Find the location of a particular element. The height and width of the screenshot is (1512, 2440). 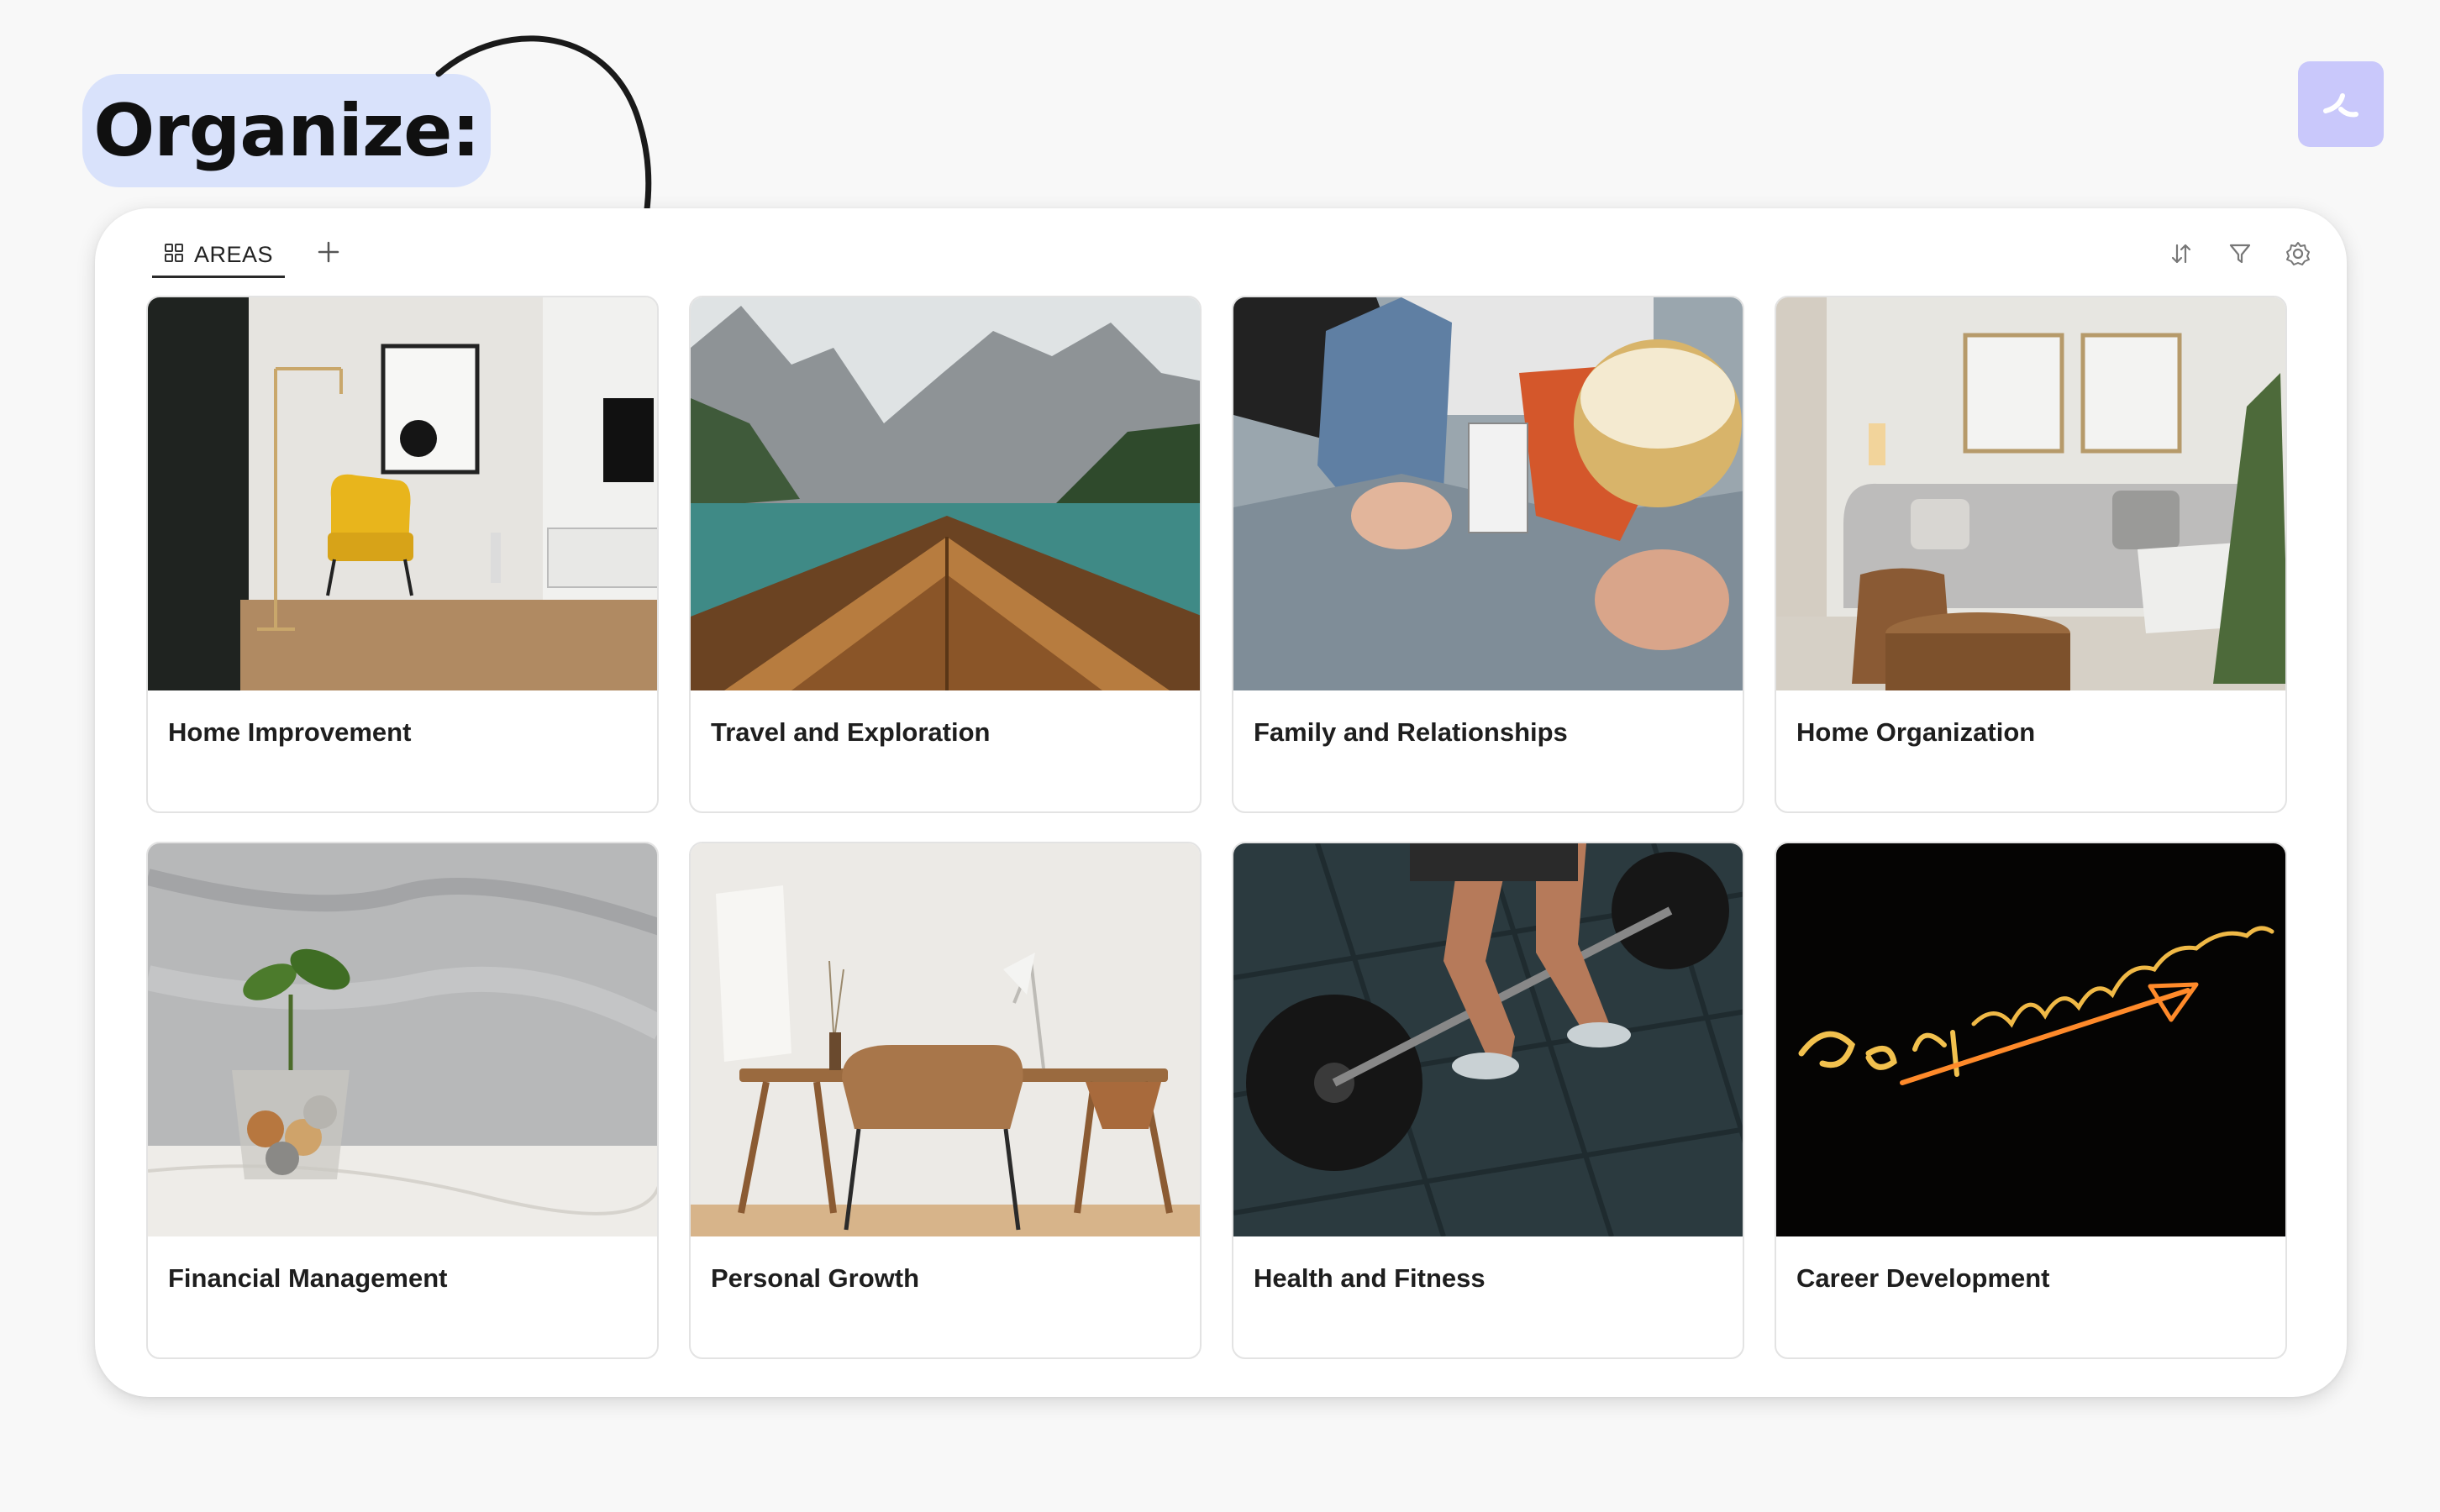

page-heading-pill: Organize: is located at coordinates (287, 130).